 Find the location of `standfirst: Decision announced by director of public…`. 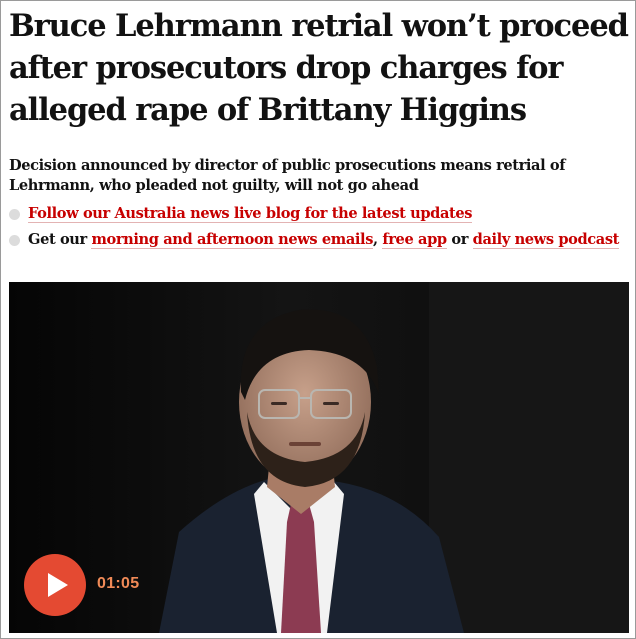

standfirst: Decision announced by director of public… is located at coordinates (287, 175).